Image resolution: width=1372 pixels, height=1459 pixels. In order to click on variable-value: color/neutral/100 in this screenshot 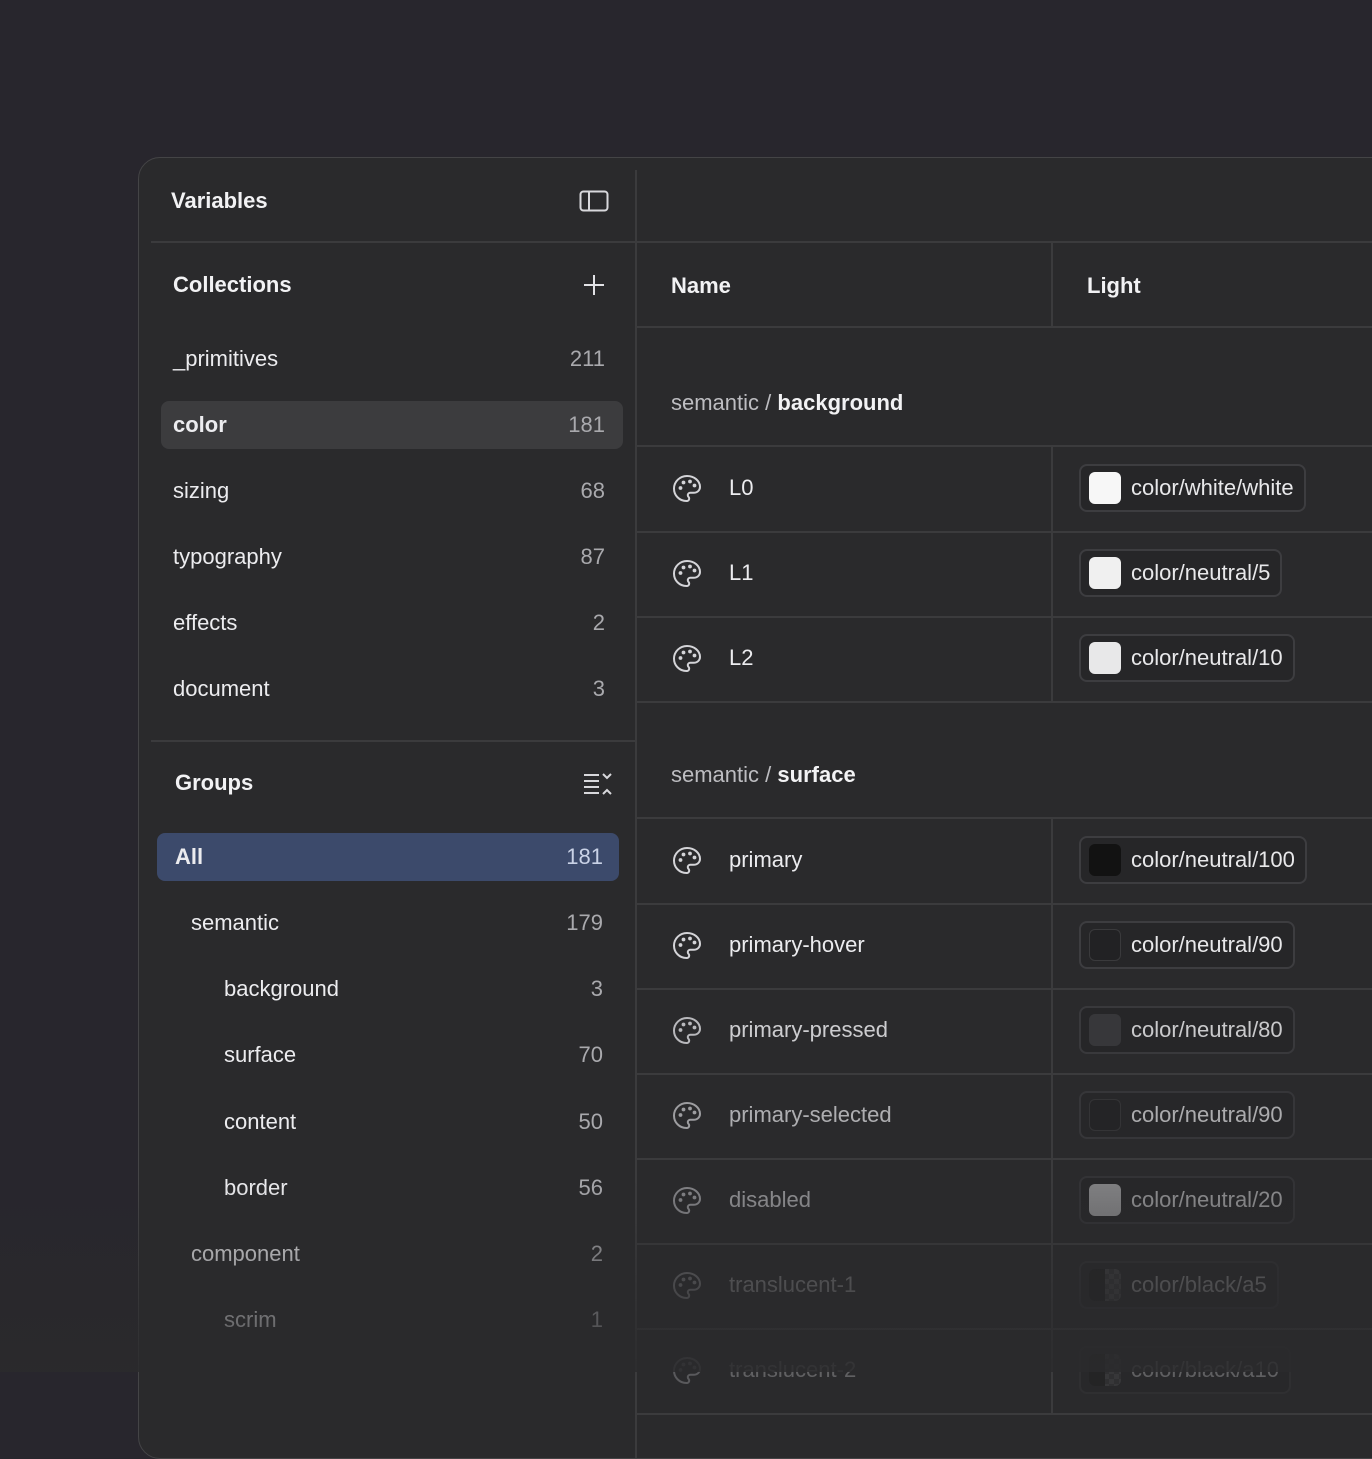, I will do `click(1193, 860)`.